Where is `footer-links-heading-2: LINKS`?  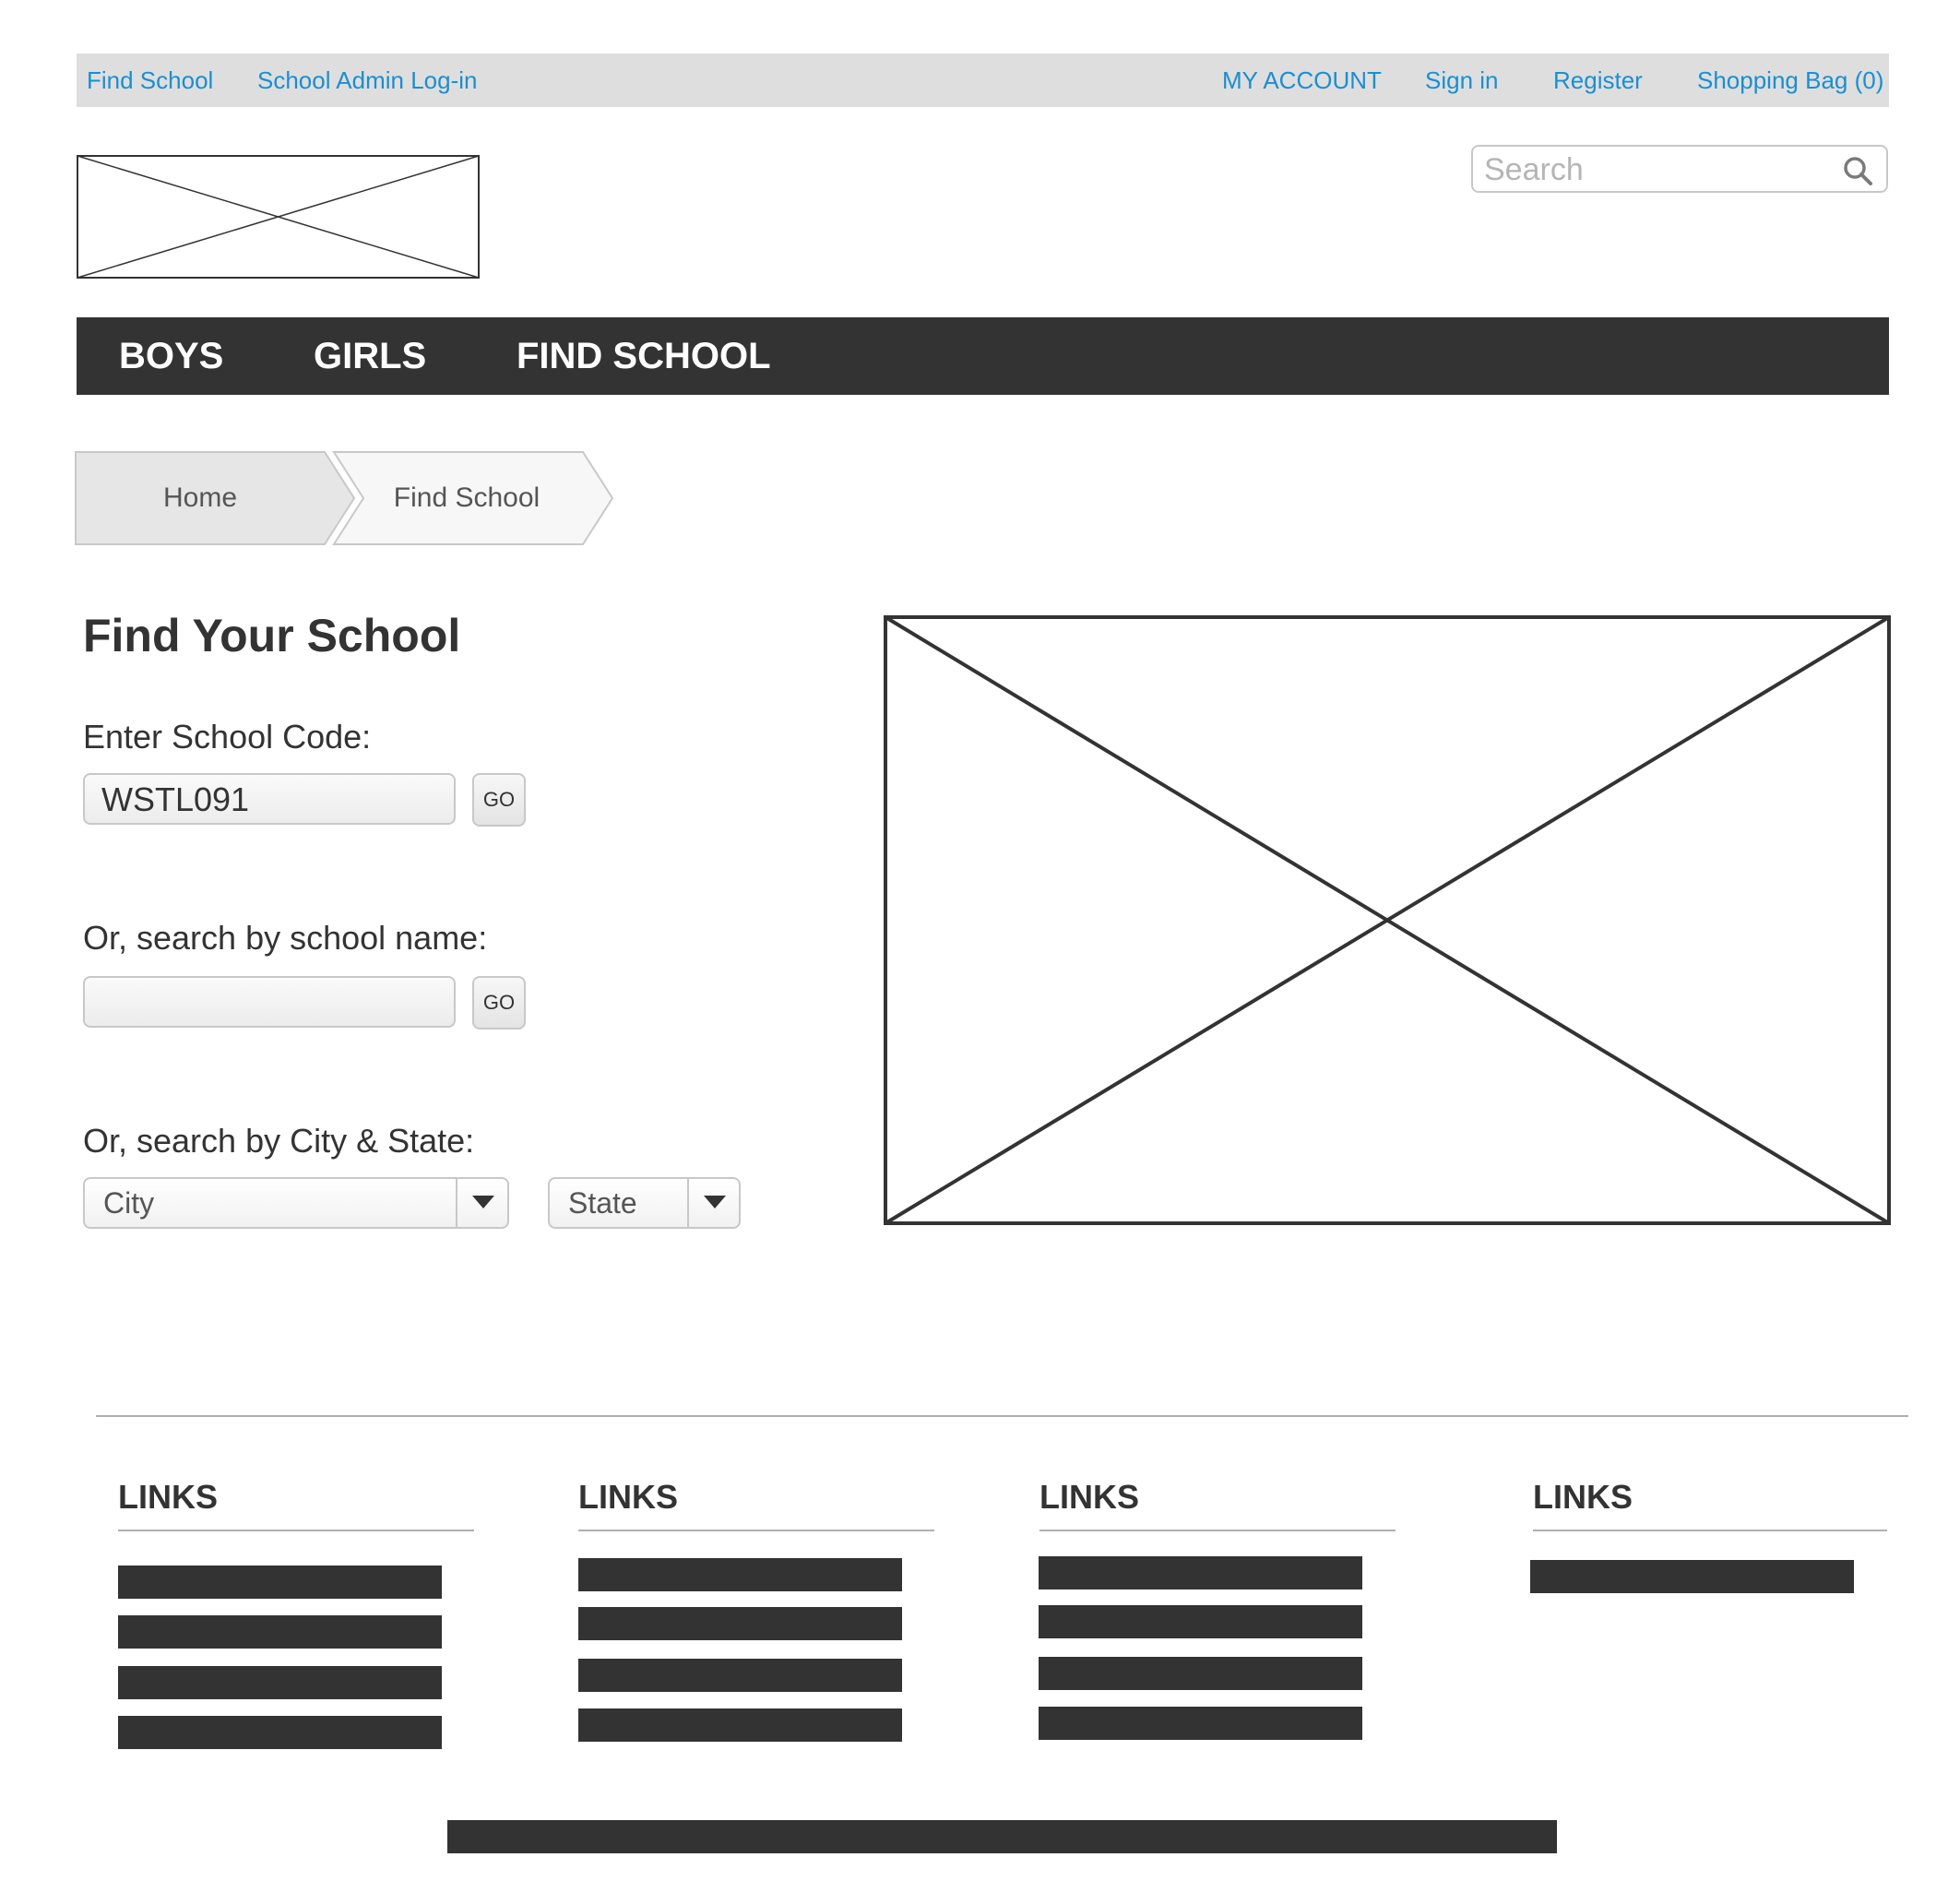 footer-links-heading-2: LINKS is located at coordinates (628, 1497).